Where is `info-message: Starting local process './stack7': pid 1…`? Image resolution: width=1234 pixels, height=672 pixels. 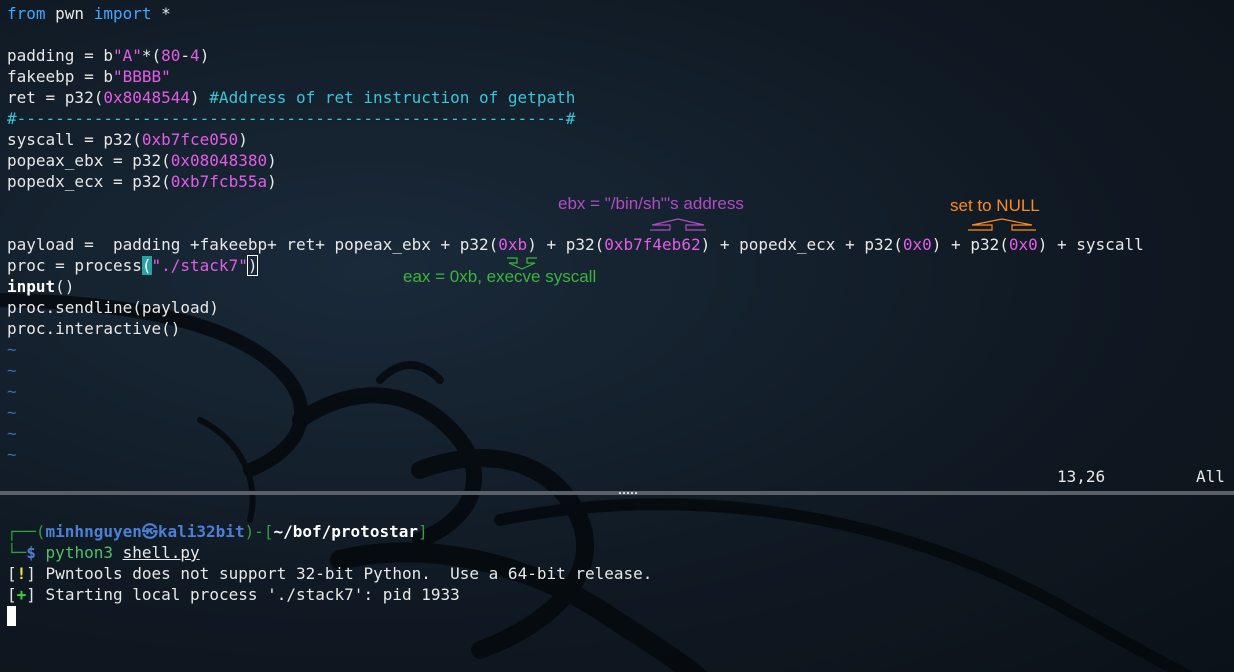 info-message: Starting local process './stack7': pid 1… is located at coordinates (247, 594).